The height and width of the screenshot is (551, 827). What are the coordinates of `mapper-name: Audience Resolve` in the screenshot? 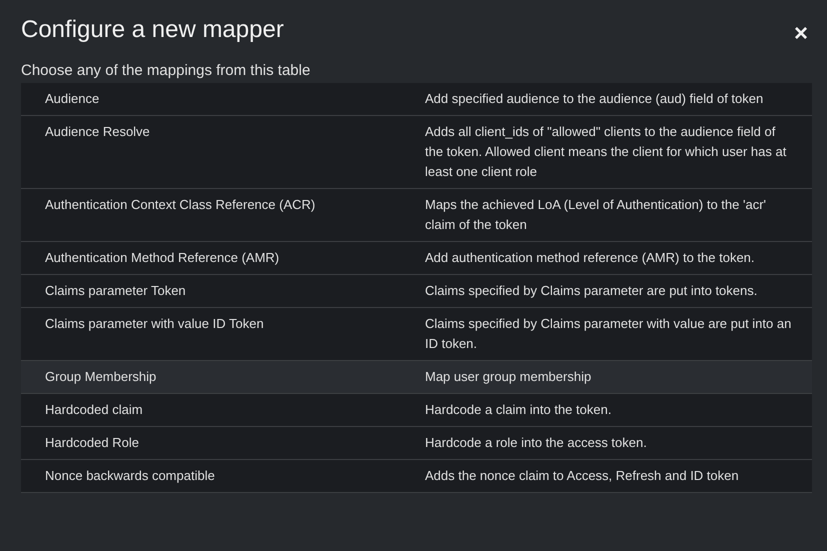 It's located at (98, 132).